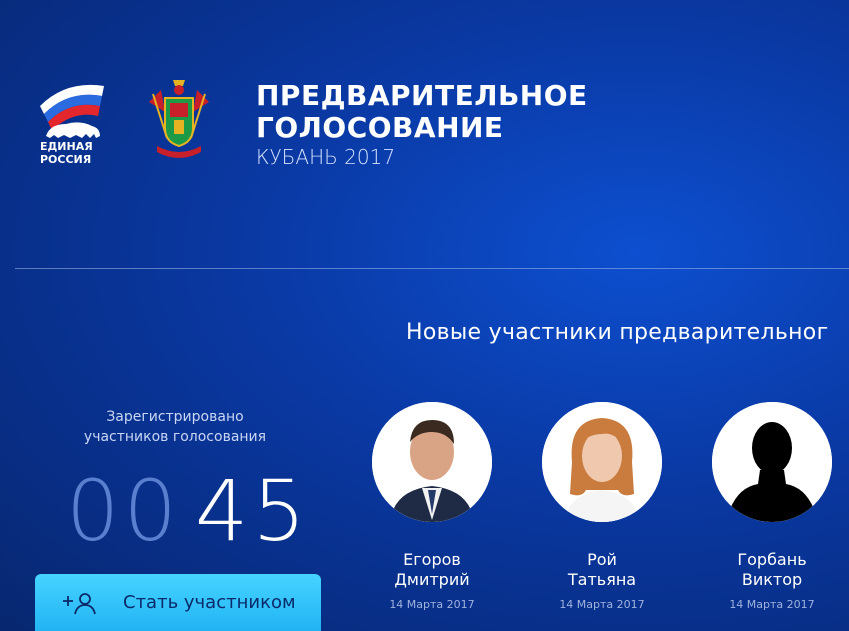  What do you see at coordinates (602, 579) in the screenshot?
I see `participant-first-name: Татьяна` at bounding box center [602, 579].